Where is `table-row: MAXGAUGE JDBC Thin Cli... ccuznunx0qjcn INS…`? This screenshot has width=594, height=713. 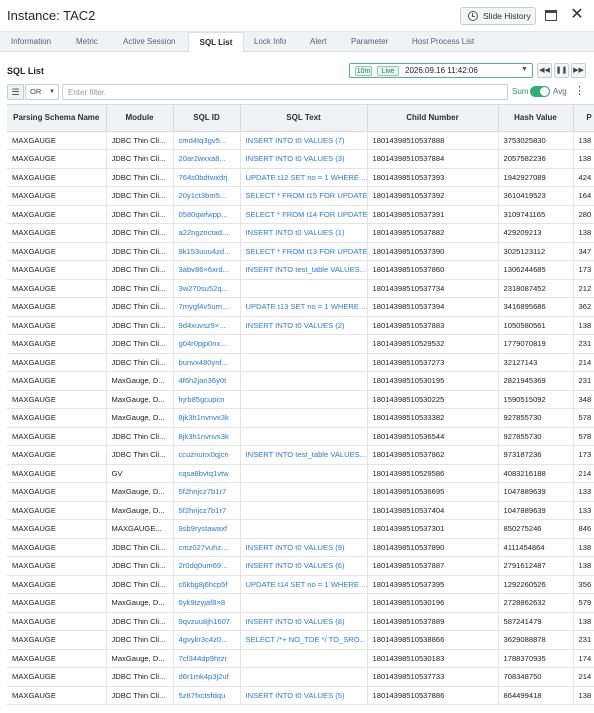 table-row: MAXGAUGE JDBC Thin Cli... ccuznunx0qjcn INS… is located at coordinates (300, 455).